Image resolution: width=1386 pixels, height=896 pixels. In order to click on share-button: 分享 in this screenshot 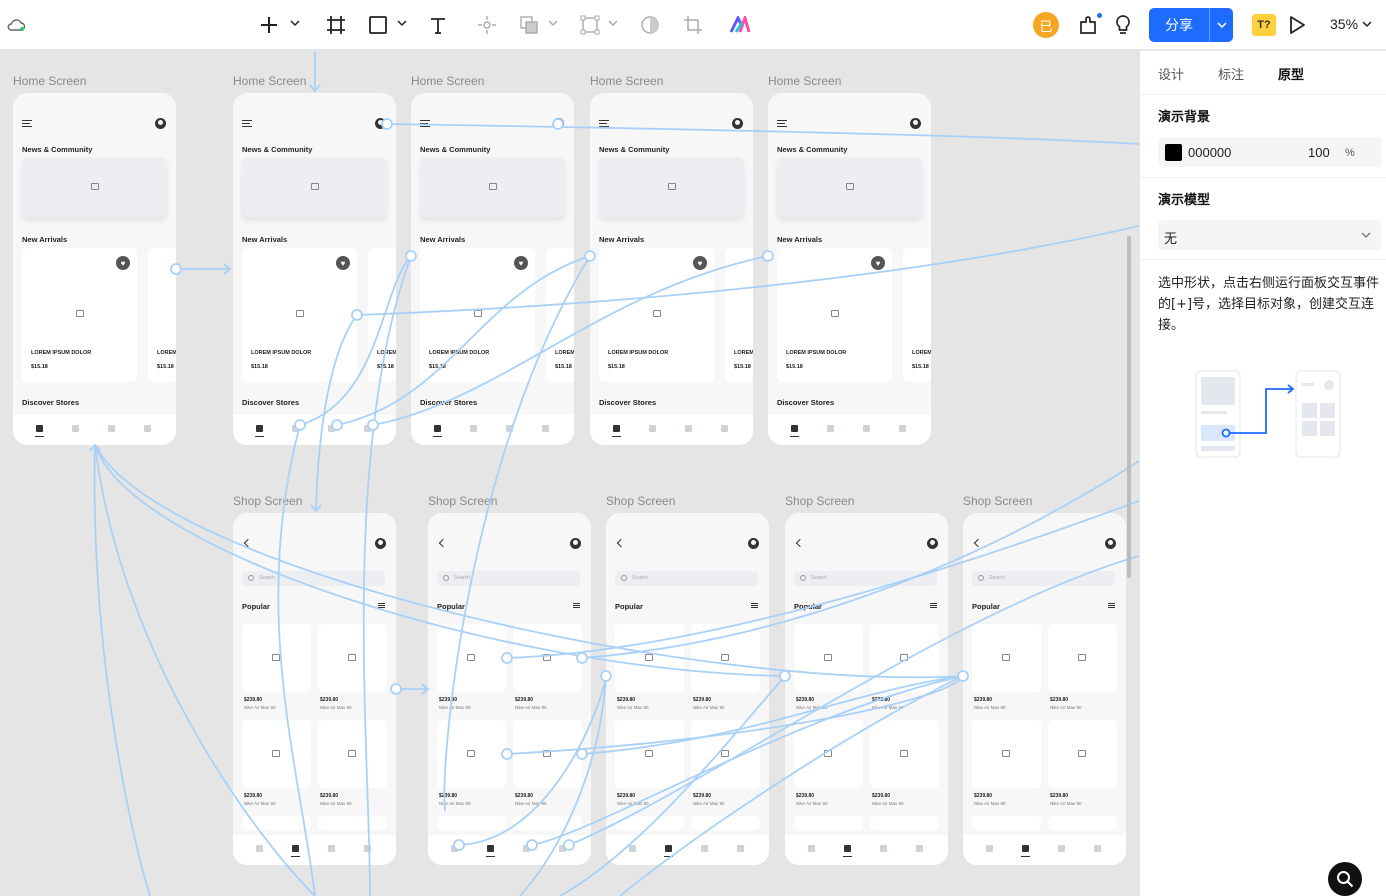, I will do `click(1191, 25)`.